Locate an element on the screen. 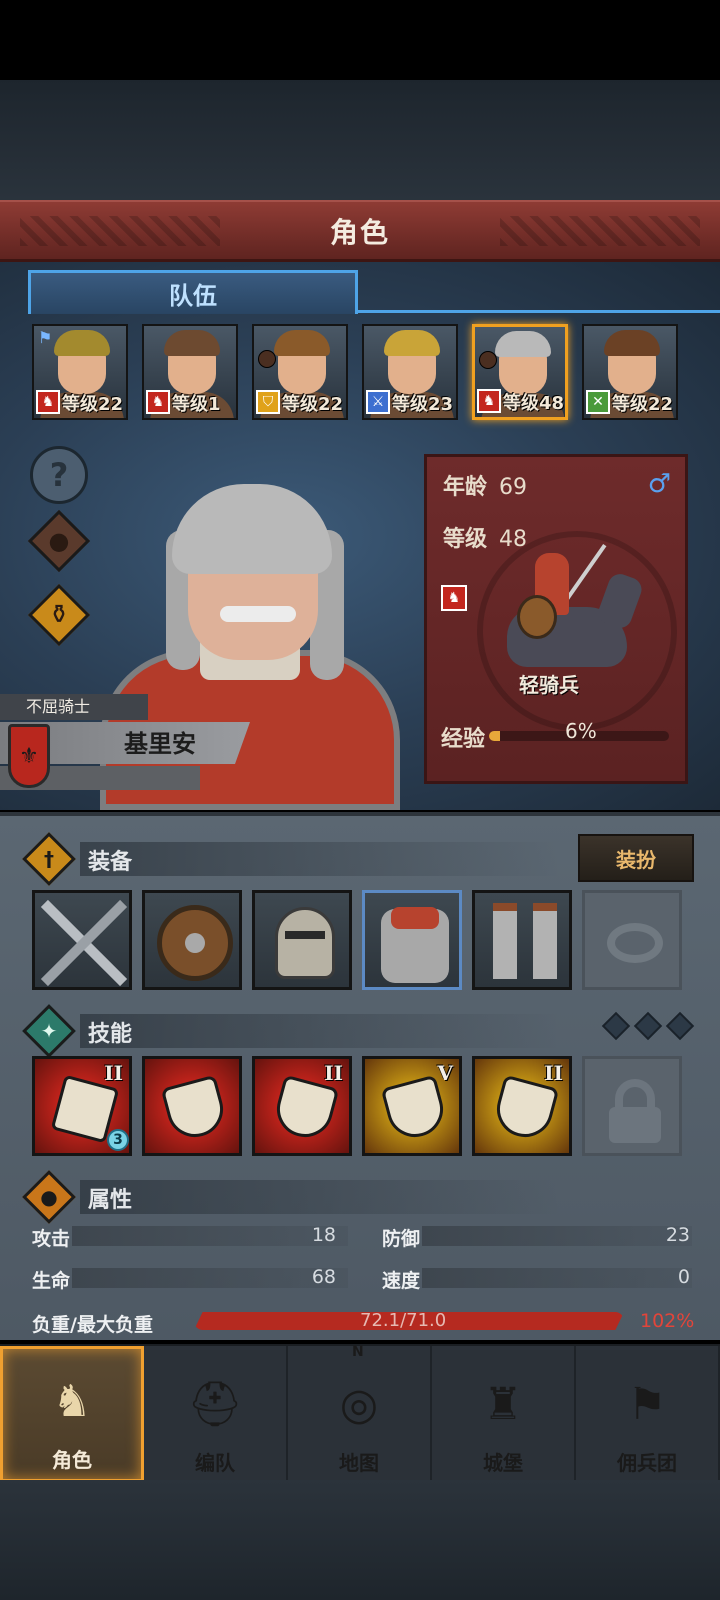 The width and height of the screenshot is (720, 1600). shield-boss is located at coordinates (195, 943).